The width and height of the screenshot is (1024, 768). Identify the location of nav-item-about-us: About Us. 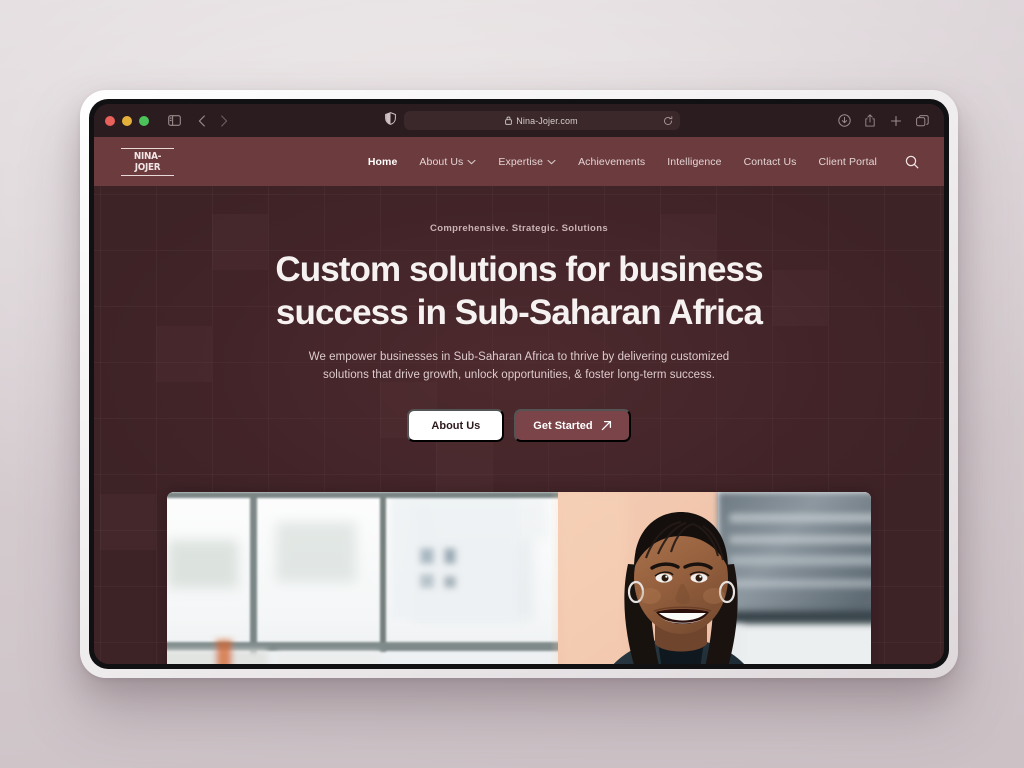
(447, 162).